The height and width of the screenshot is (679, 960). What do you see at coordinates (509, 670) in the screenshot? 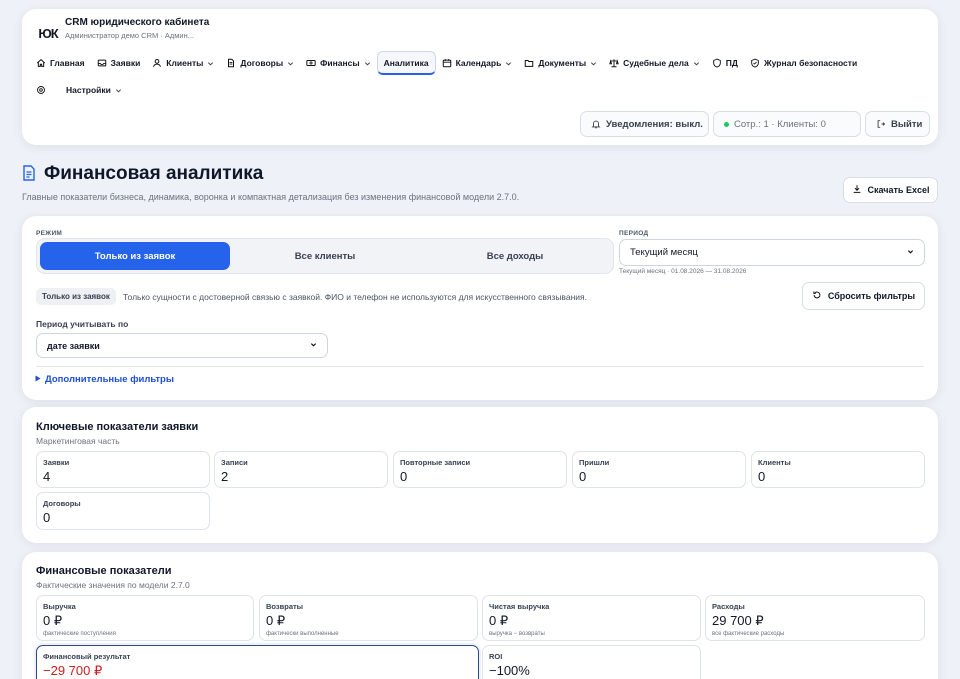
I see `tile-value: −100%` at bounding box center [509, 670].